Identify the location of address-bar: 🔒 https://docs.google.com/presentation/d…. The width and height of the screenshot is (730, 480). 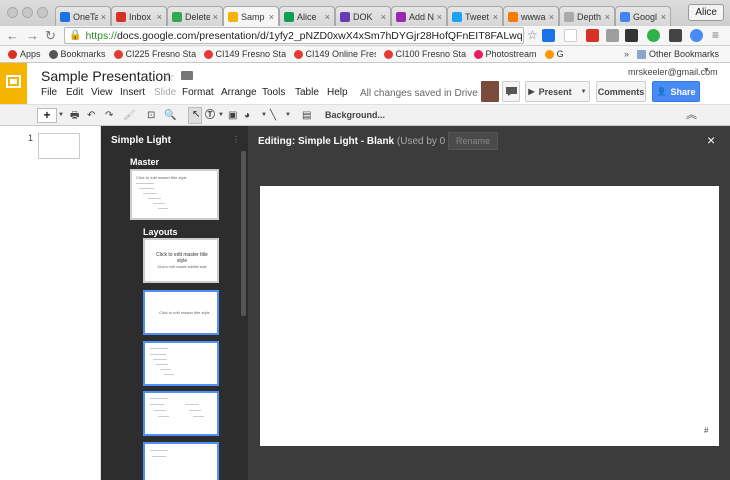
(294, 35).